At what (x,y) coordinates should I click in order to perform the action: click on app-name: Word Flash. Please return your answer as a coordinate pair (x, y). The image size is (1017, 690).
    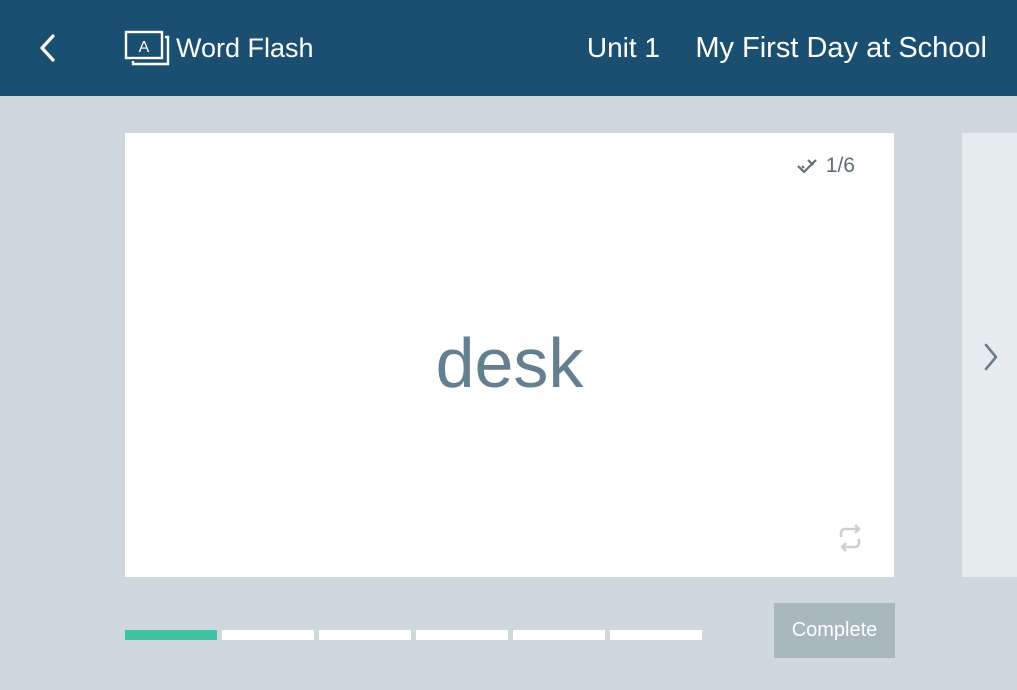
    Looking at the image, I should click on (245, 47).